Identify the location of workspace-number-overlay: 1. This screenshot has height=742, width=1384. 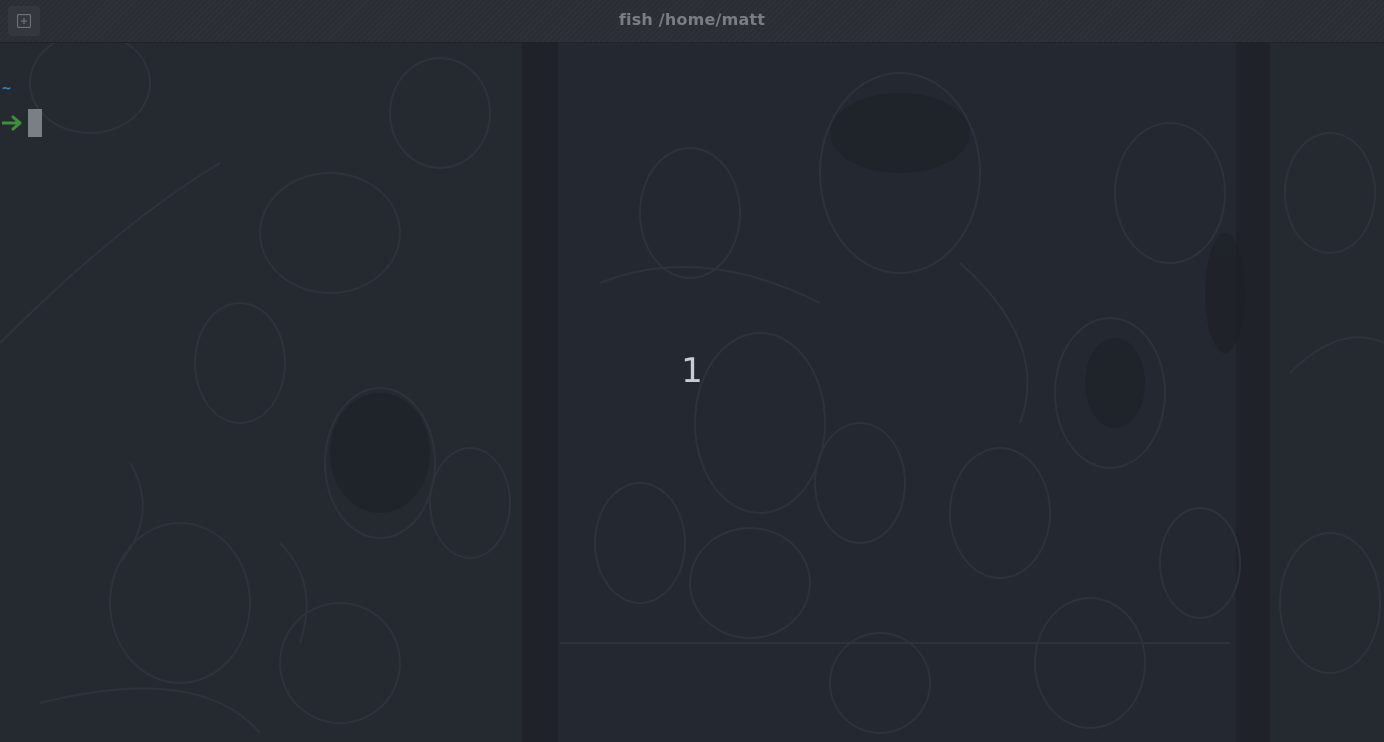
(692, 371).